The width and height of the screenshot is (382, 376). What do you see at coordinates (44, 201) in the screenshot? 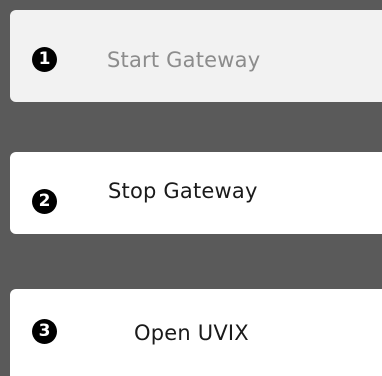
I see `step-2-badge: 2` at bounding box center [44, 201].